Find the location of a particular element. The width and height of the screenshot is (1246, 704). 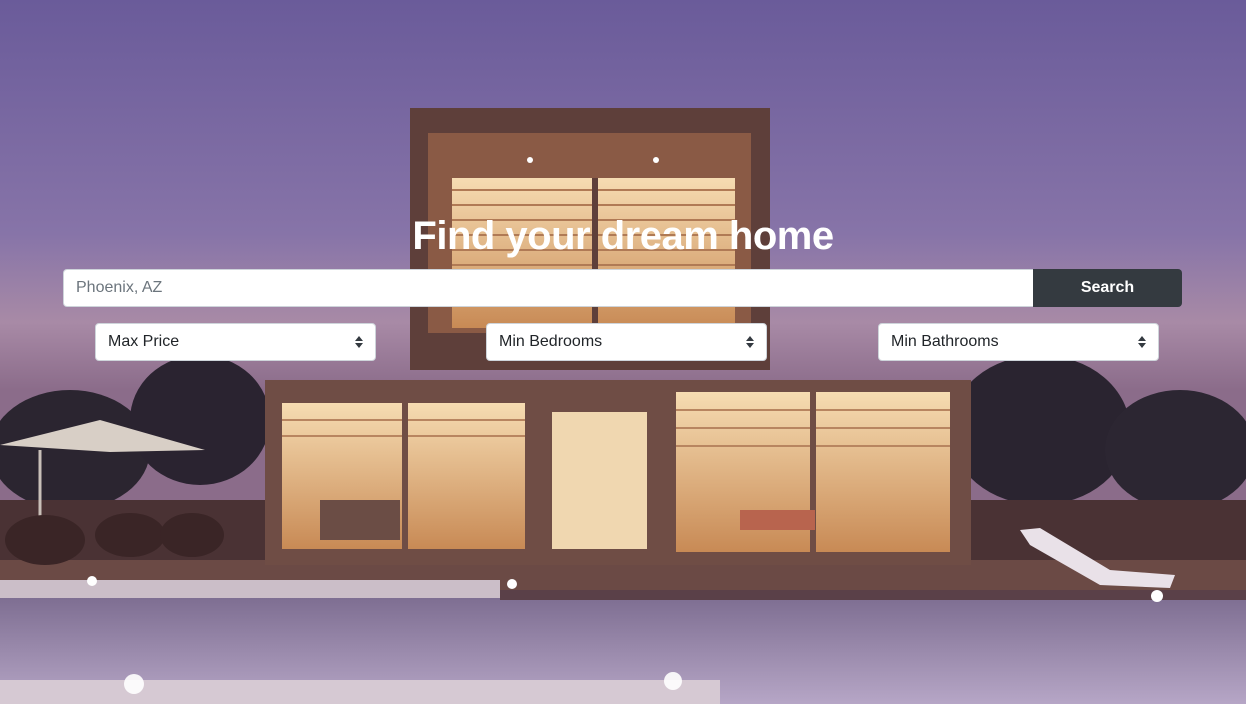

max-price-select: Max Price is located at coordinates (235, 342).